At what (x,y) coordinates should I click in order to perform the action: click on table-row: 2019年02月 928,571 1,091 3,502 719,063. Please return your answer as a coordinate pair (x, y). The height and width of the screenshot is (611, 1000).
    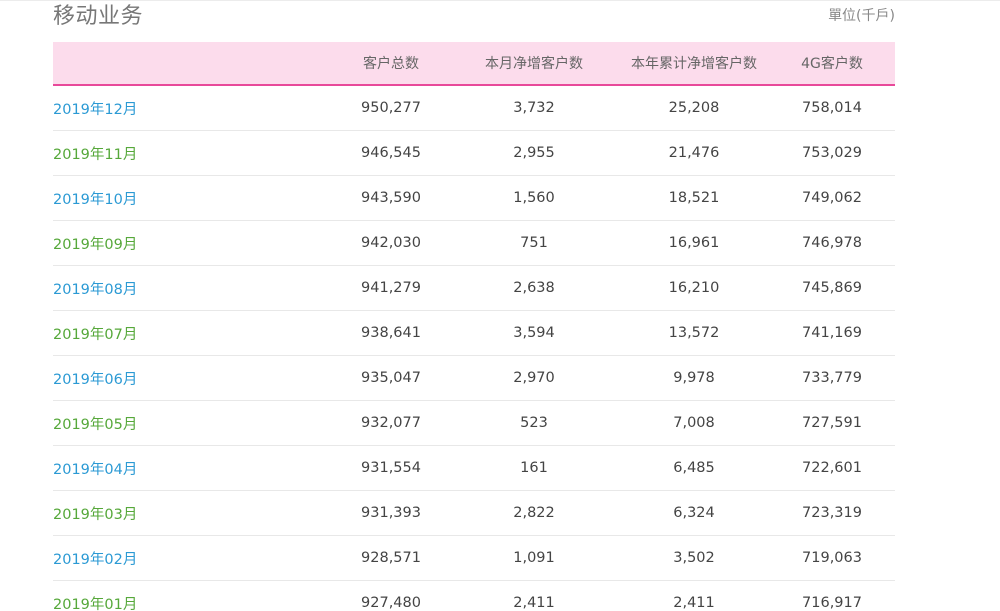
    Looking at the image, I should click on (474, 558).